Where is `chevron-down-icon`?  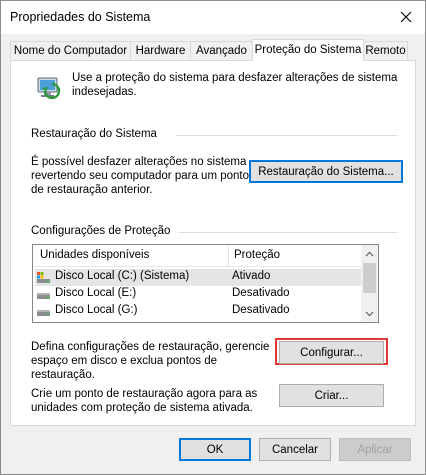
chevron-down-icon is located at coordinates (369, 313).